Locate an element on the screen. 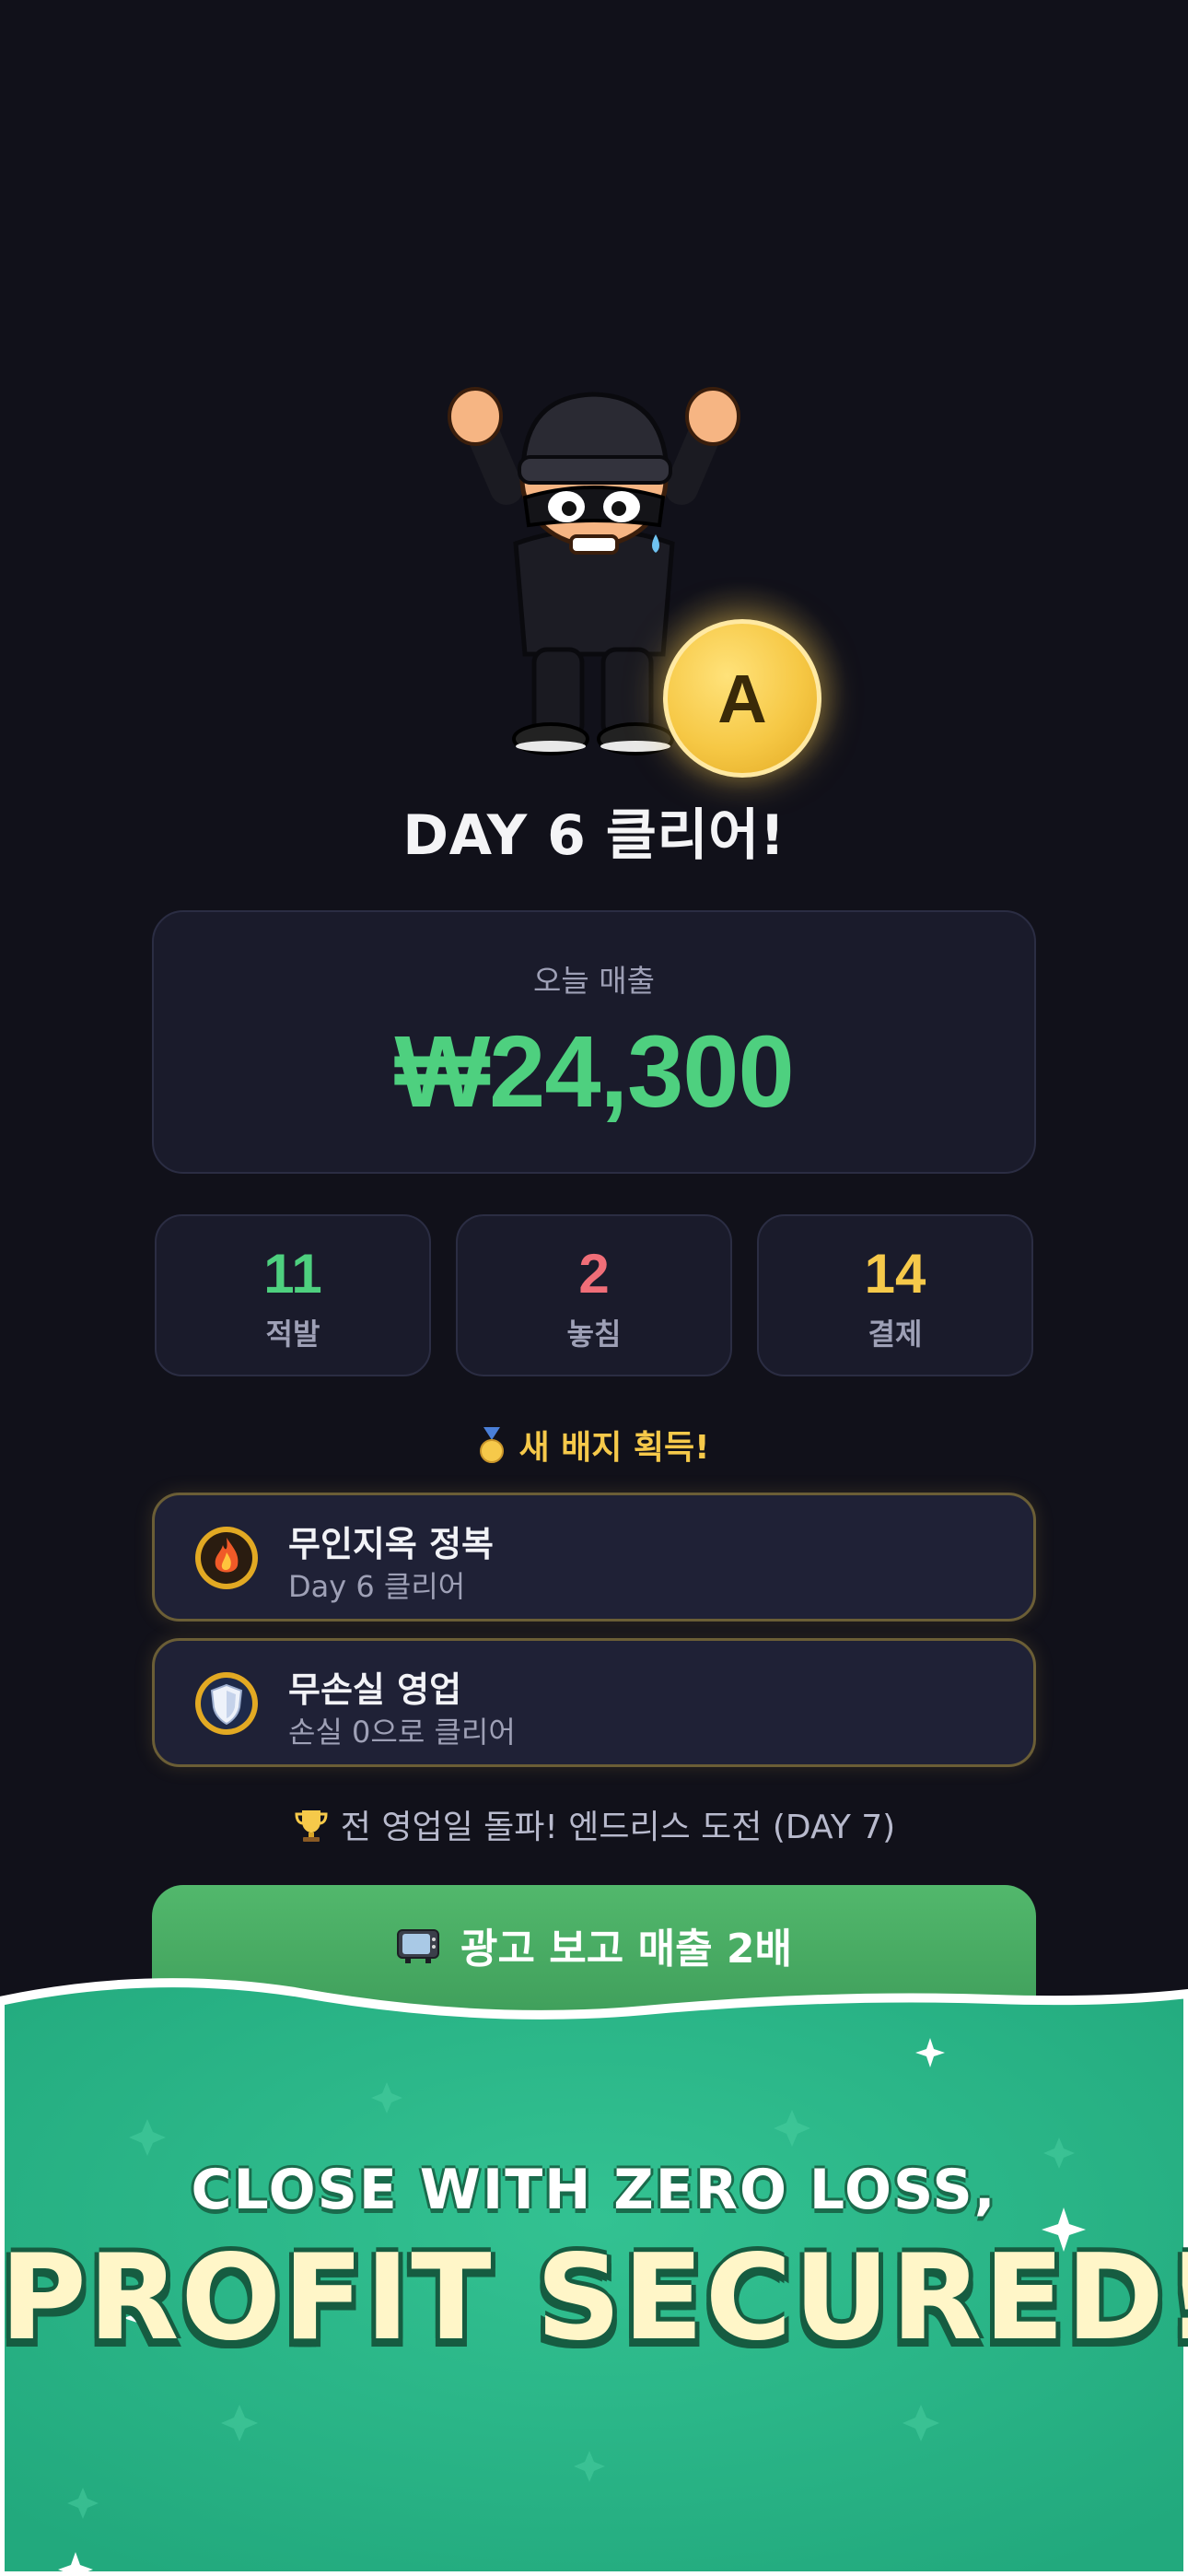 This screenshot has height=2576, width=1188. new-badge-heading-text: 새 배지 획득! is located at coordinates (614, 1448).